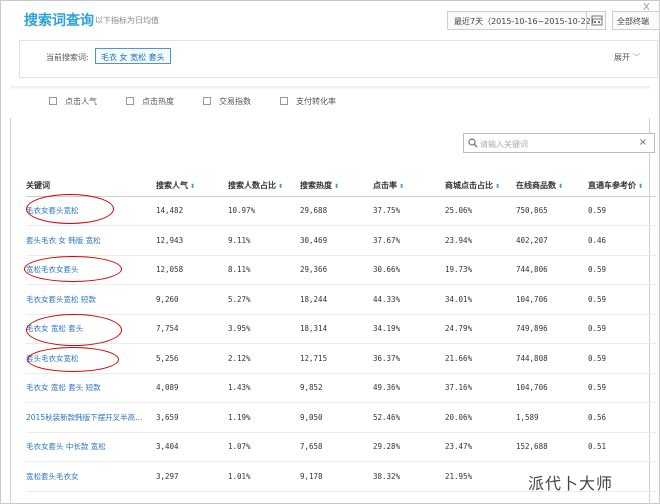 Image resolution: width=660 pixels, height=504 pixels. Describe the element at coordinates (536, 185) in the screenshot. I see `column-header-label: 在线商品数` at that location.